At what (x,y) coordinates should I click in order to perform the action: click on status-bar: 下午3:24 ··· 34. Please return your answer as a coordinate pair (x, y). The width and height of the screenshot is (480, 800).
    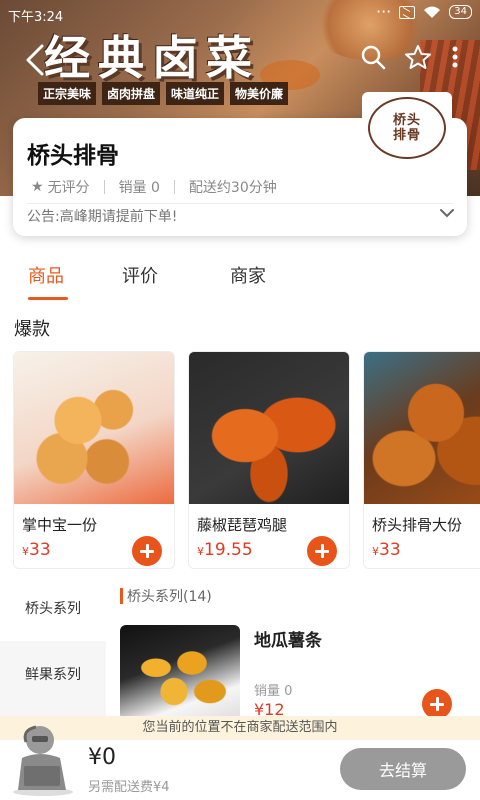
    Looking at the image, I should click on (240, 14).